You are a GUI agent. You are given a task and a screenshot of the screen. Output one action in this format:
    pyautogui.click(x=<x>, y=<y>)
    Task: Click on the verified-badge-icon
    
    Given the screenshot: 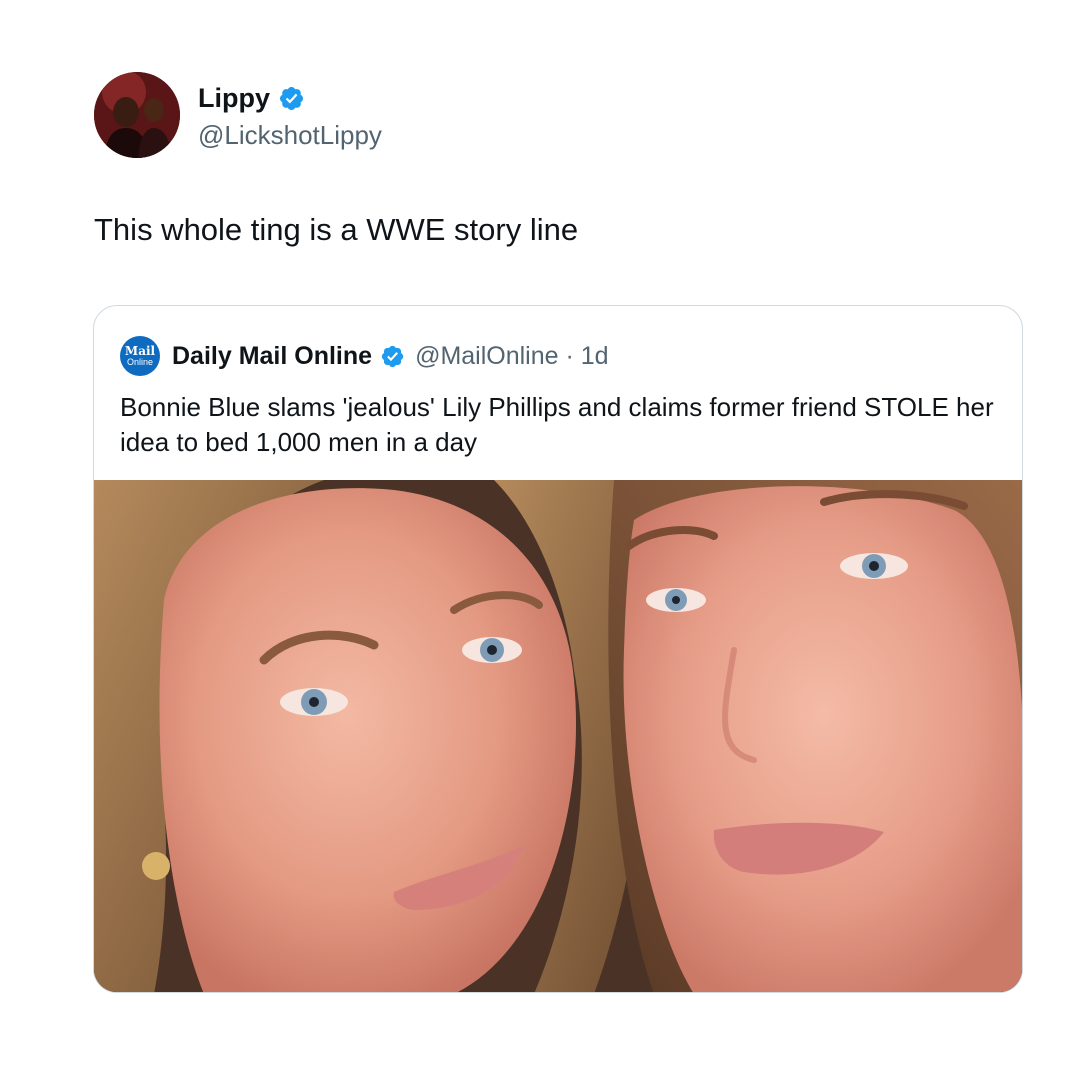 What is the action you would take?
    pyautogui.click(x=291, y=98)
    